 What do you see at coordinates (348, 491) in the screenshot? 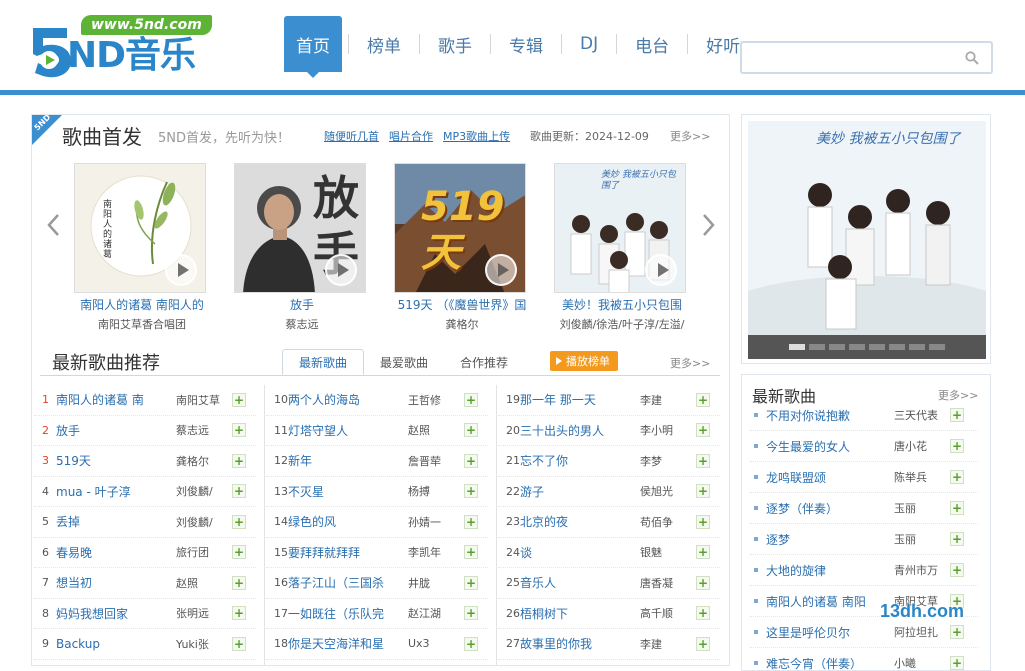
I see `song-title-link: 不灭星` at bounding box center [348, 491].